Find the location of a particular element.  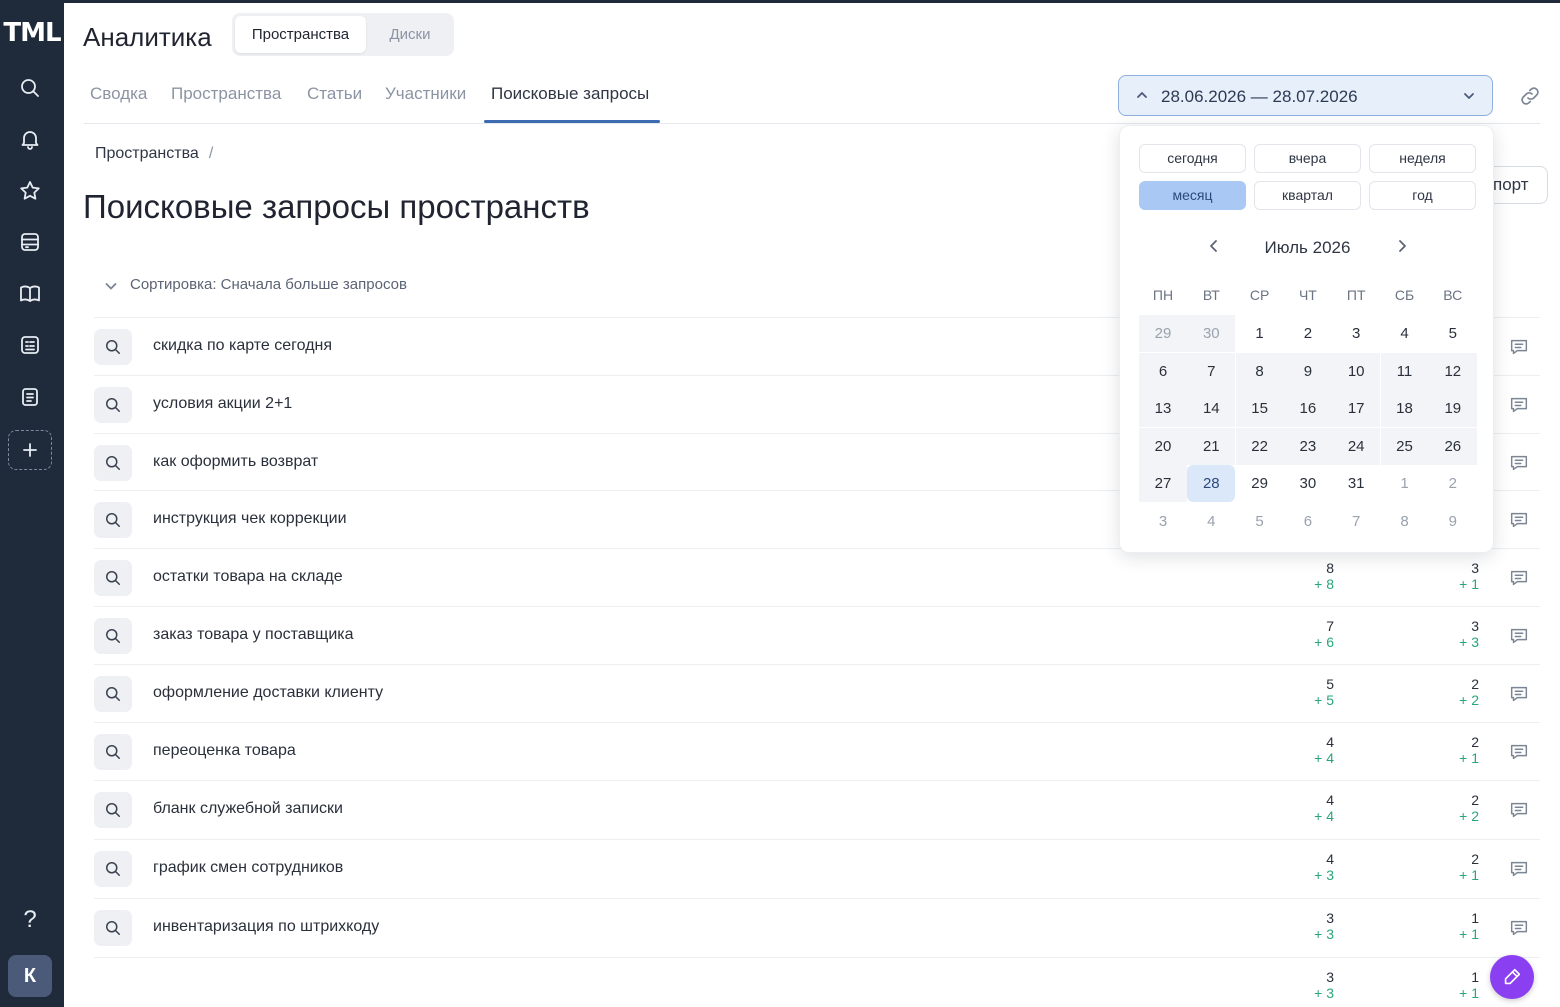

calendar-day: 16 is located at coordinates (1307, 408).